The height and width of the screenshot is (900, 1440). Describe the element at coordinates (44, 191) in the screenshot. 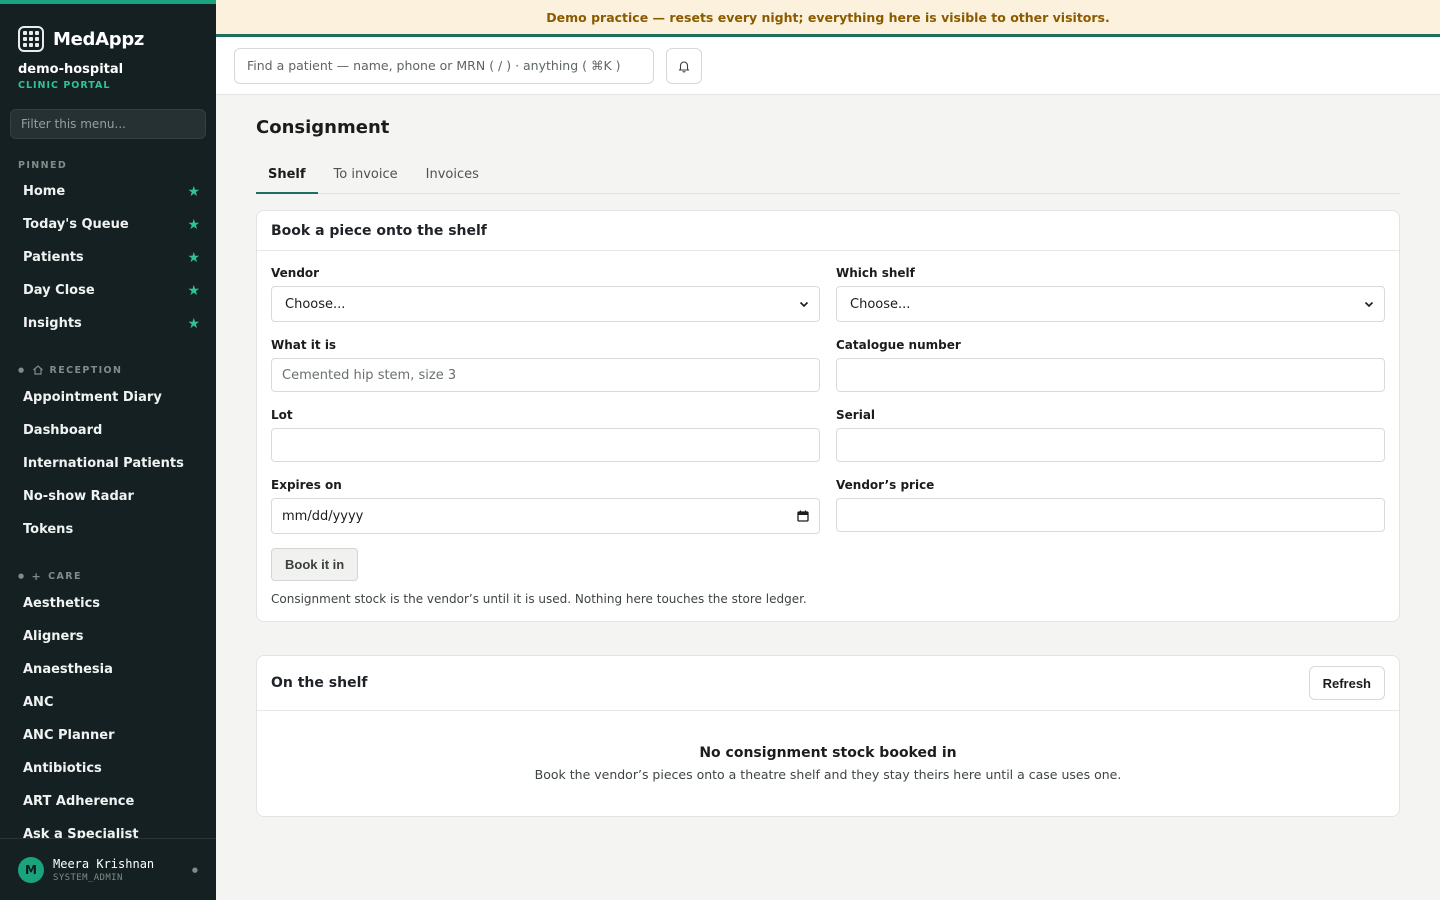

I see `sidebar-item-label: Home` at that location.